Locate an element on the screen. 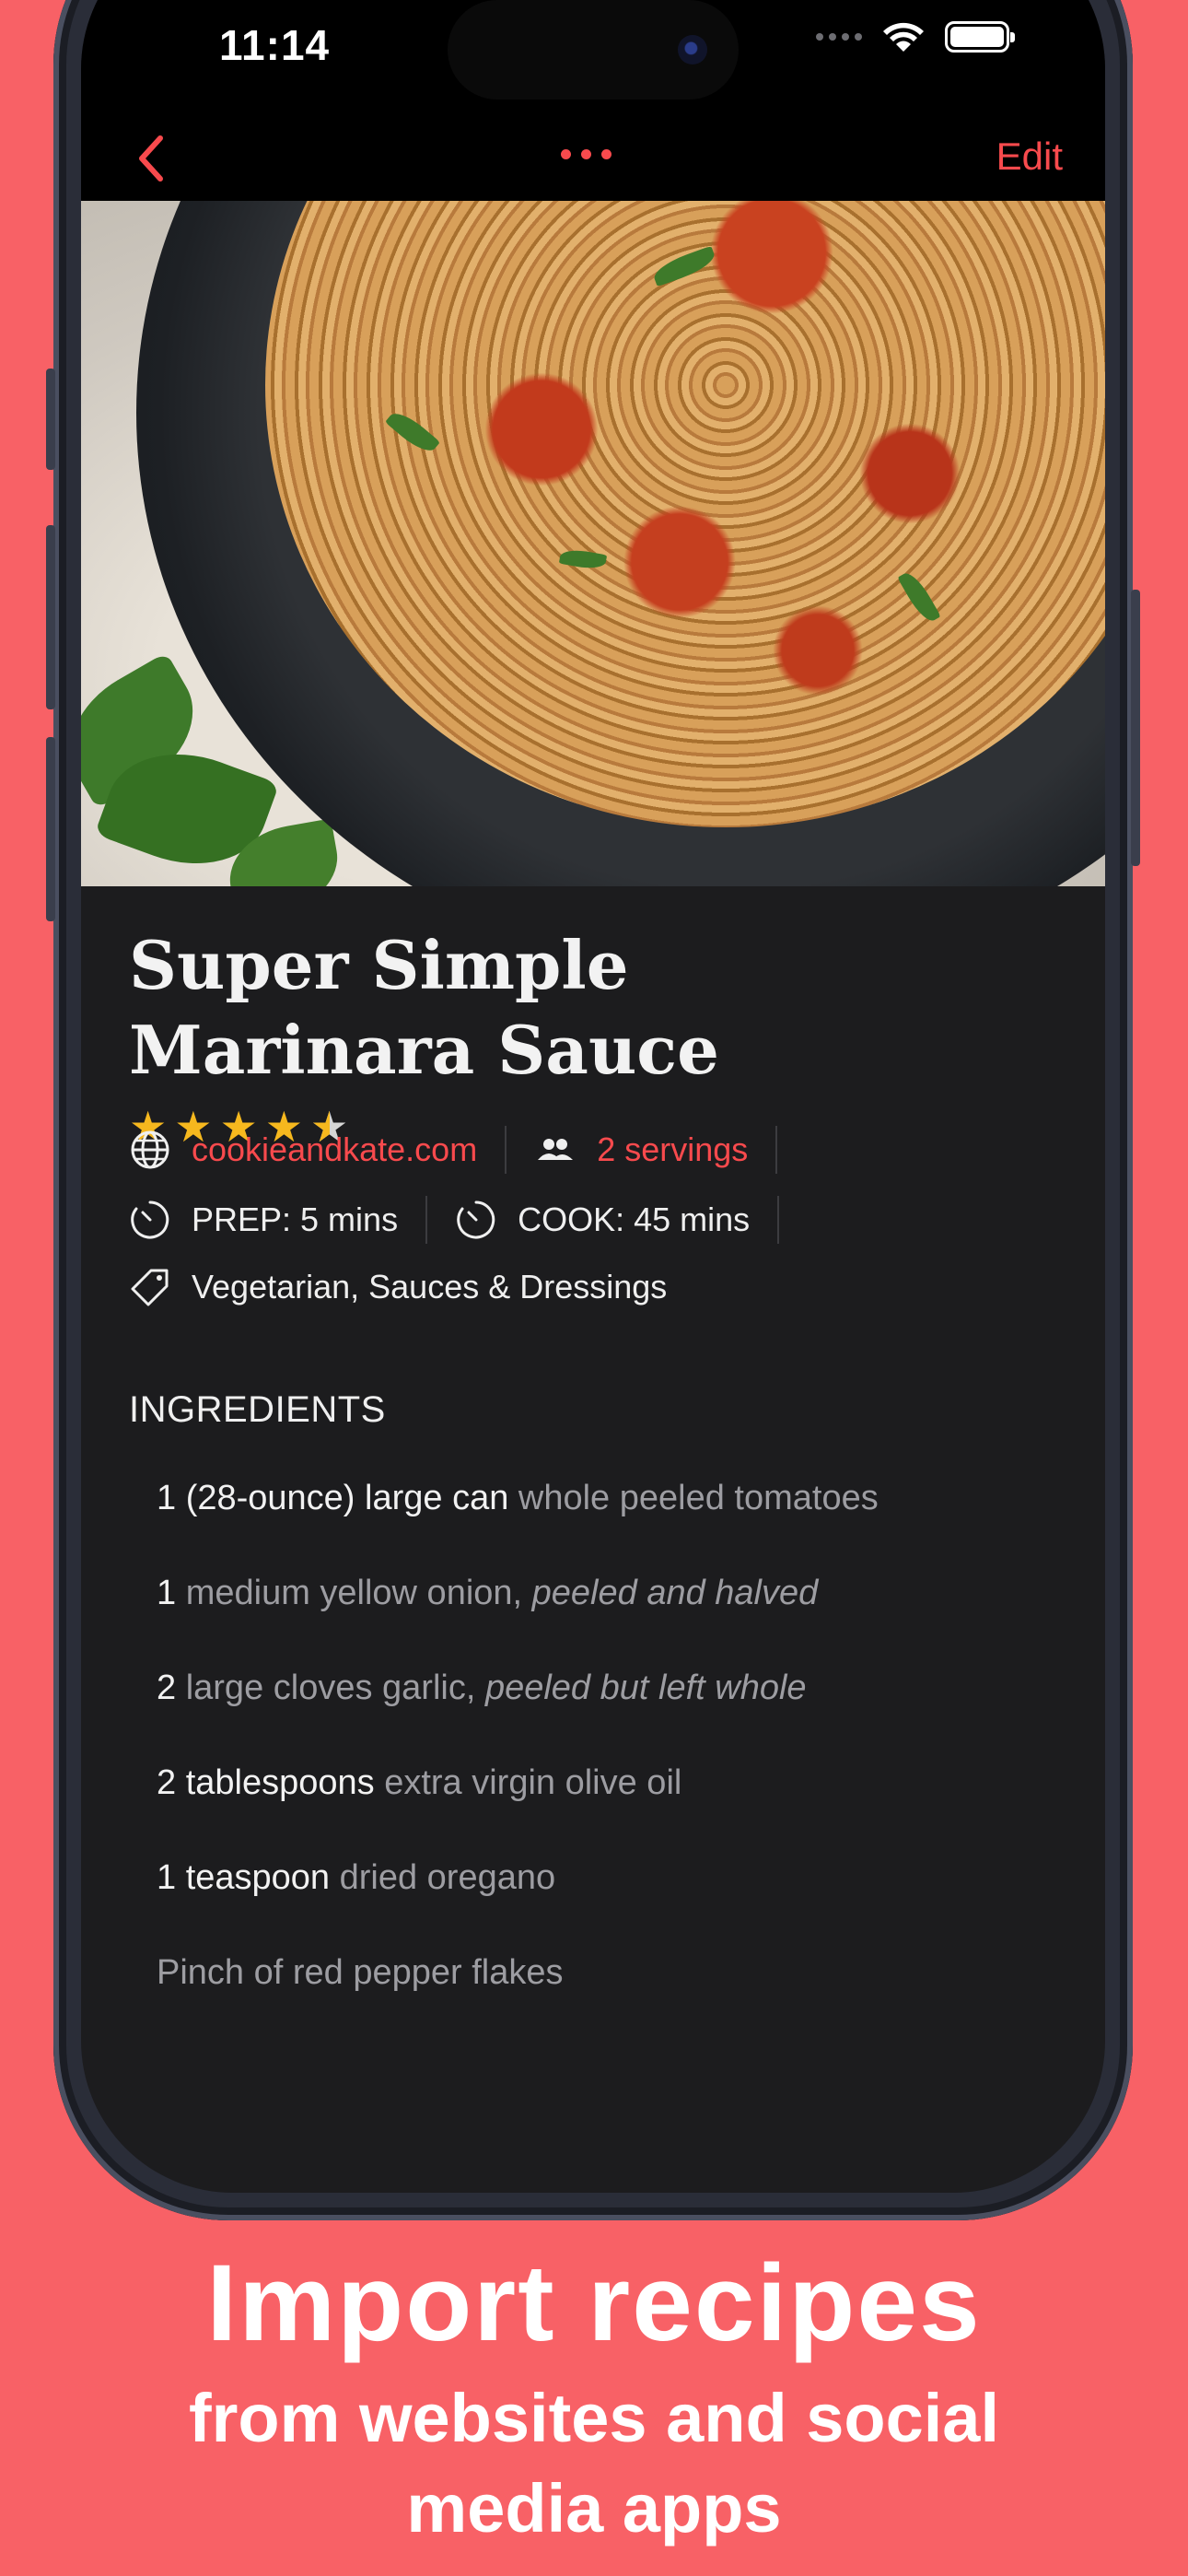 This screenshot has width=1188, height=2576. ingredients-header: INGREDIENTS is located at coordinates (257, 1409).